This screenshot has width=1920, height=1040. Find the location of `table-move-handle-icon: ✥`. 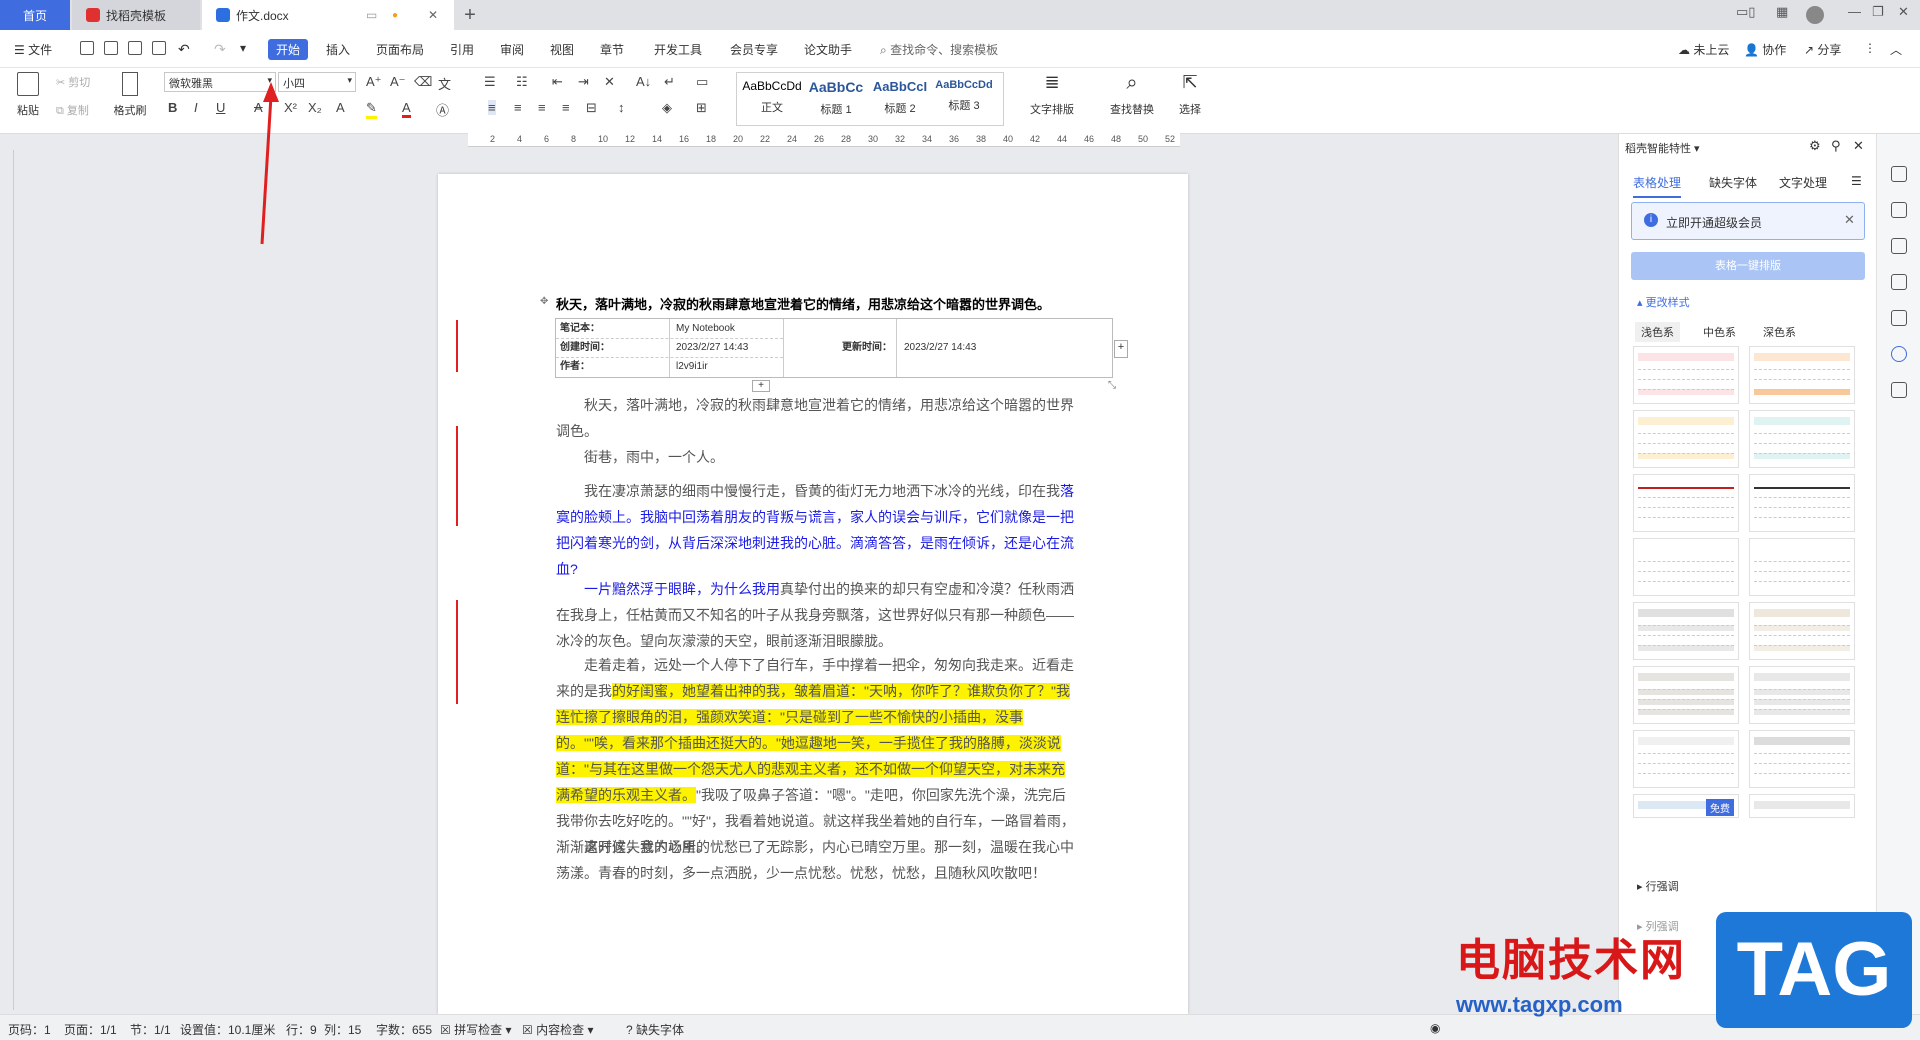

table-move-handle-icon: ✥ is located at coordinates (544, 301).